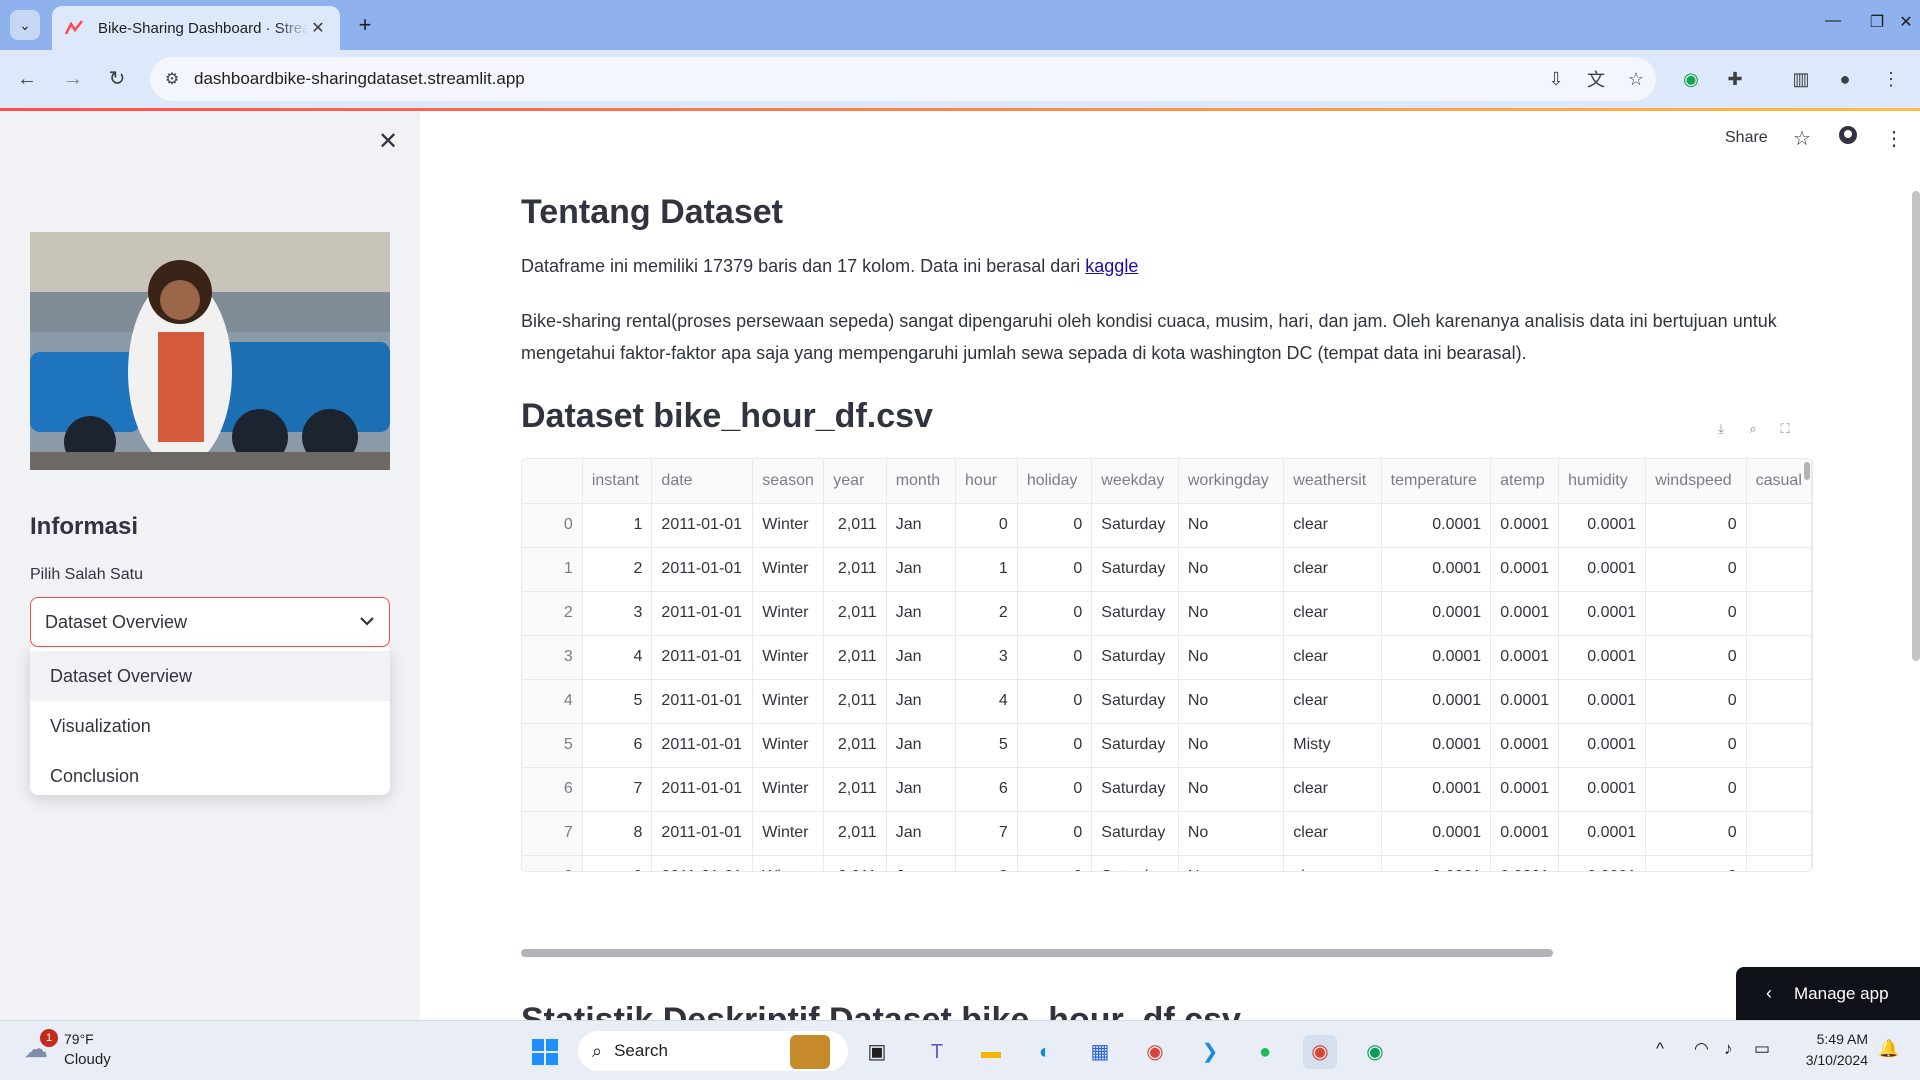 The height and width of the screenshot is (1080, 1920). I want to click on table-cell: No, so click(1231, 789).